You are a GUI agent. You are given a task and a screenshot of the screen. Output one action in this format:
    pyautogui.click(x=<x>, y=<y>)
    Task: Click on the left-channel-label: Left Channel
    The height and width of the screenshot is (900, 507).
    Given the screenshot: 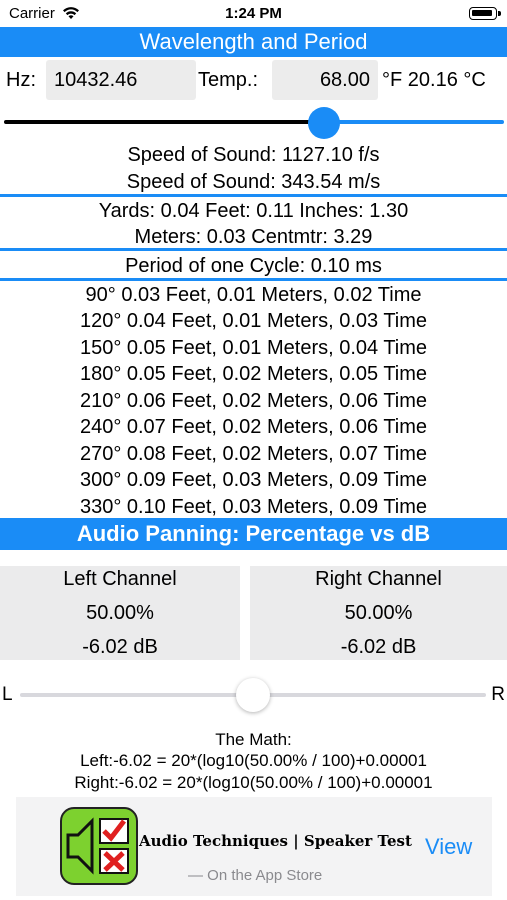 What is the action you would take?
    pyautogui.click(x=120, y=579)
    